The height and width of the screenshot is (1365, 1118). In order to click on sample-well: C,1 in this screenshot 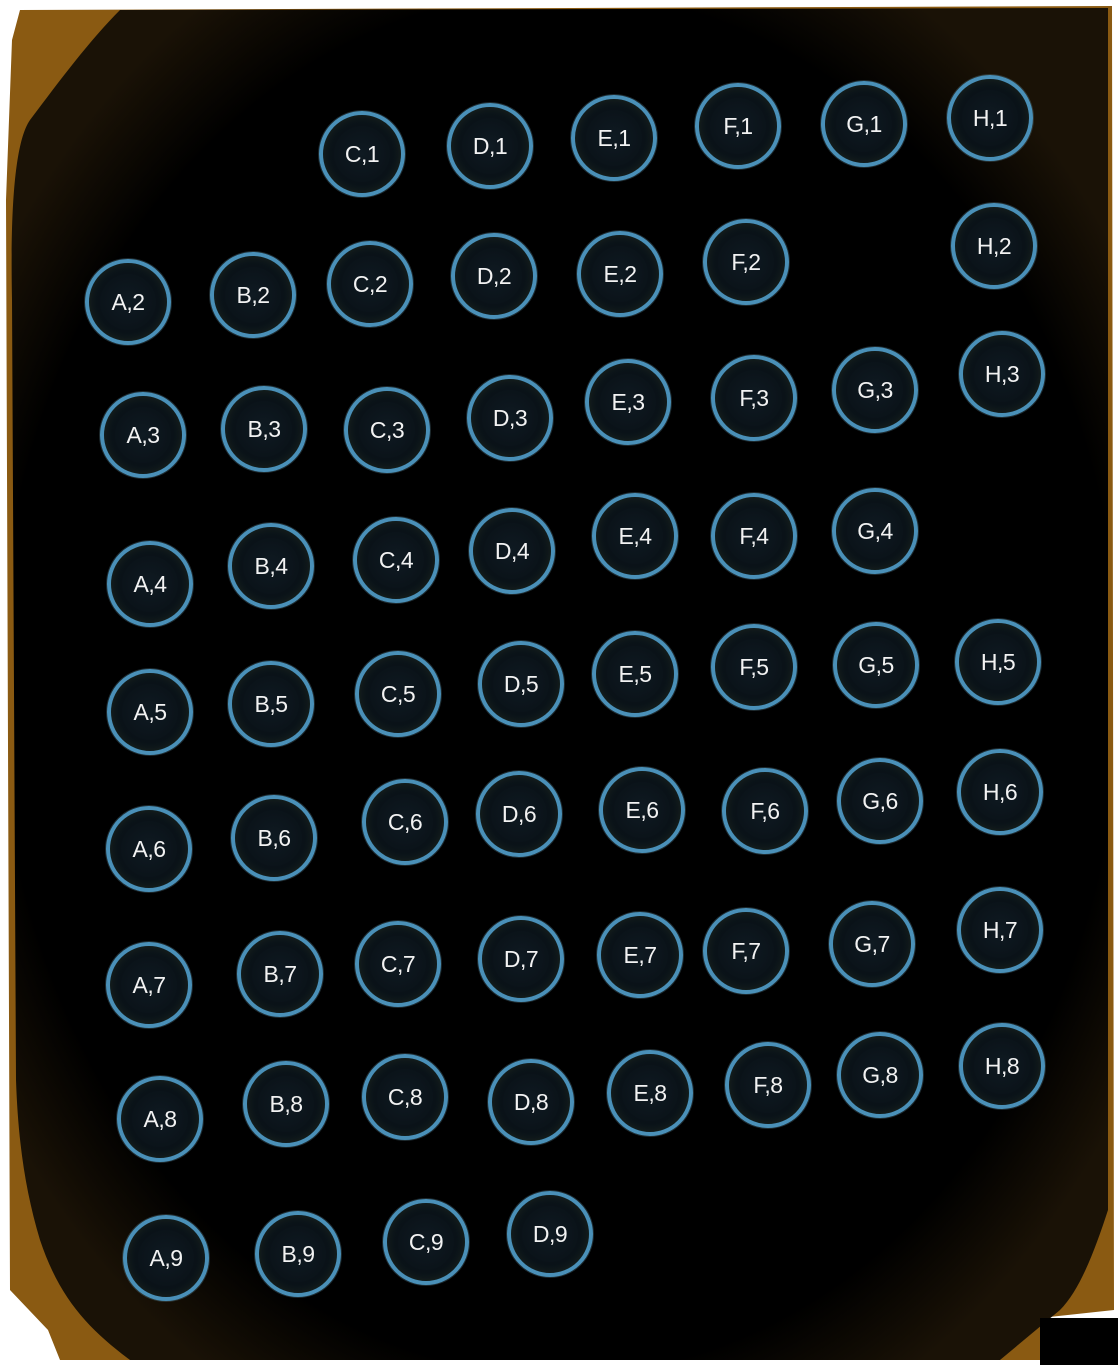, I will do `click(362, 154)`.